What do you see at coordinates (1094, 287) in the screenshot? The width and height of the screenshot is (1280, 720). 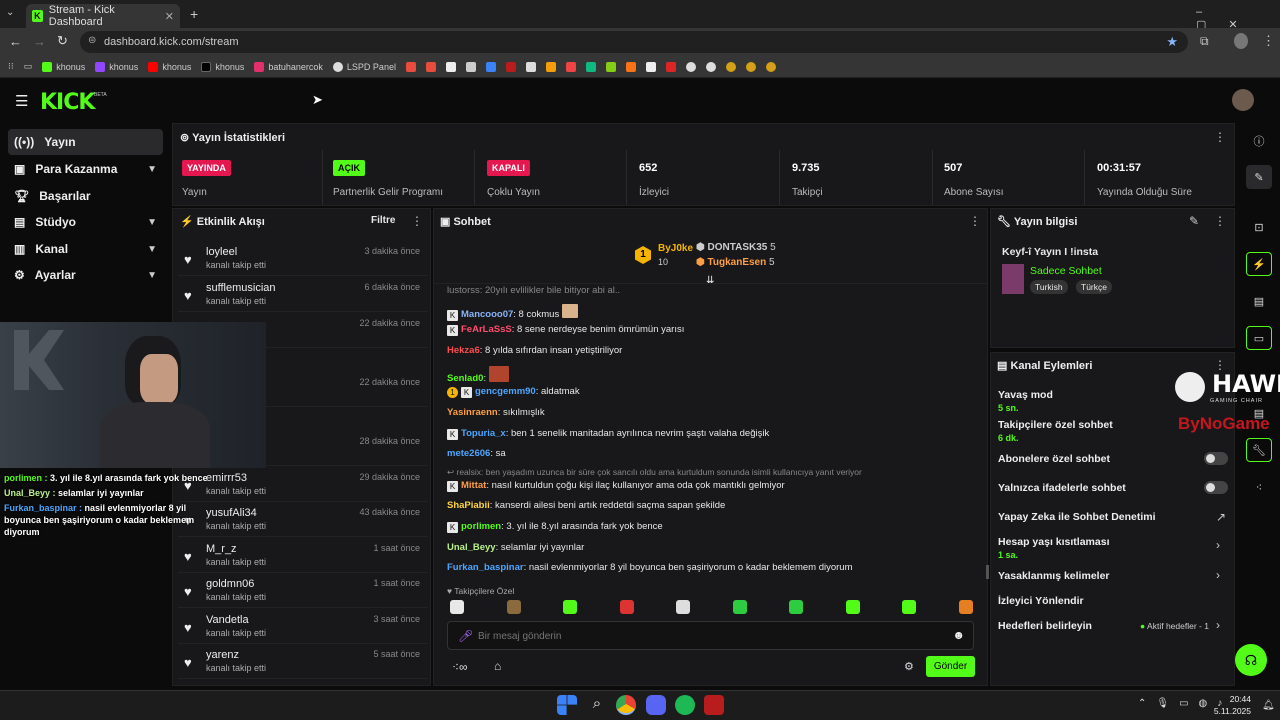 I see `tag-turkce: Türkçe` at bounding box center [1094, 287].